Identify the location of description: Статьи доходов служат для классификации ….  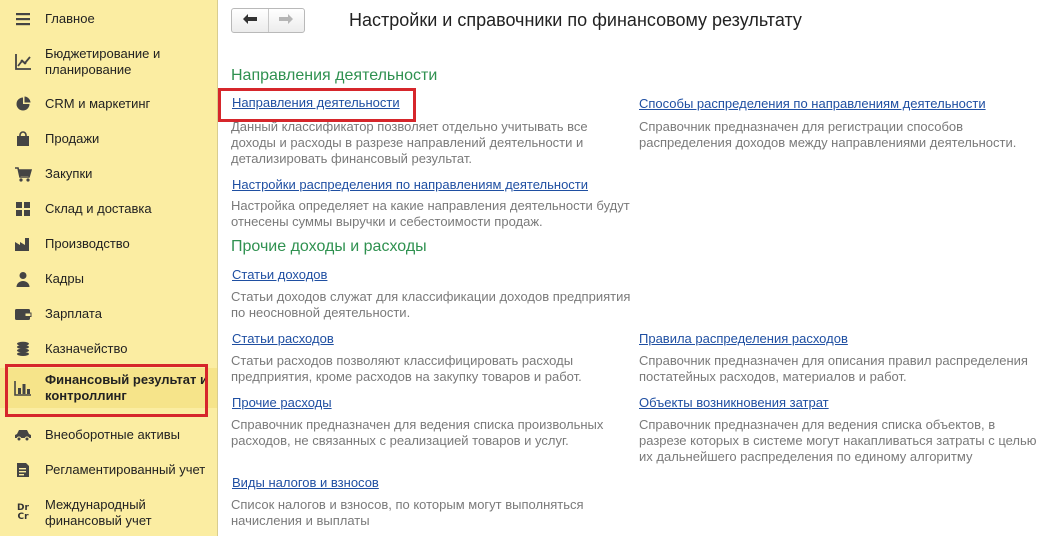
(431, 304).